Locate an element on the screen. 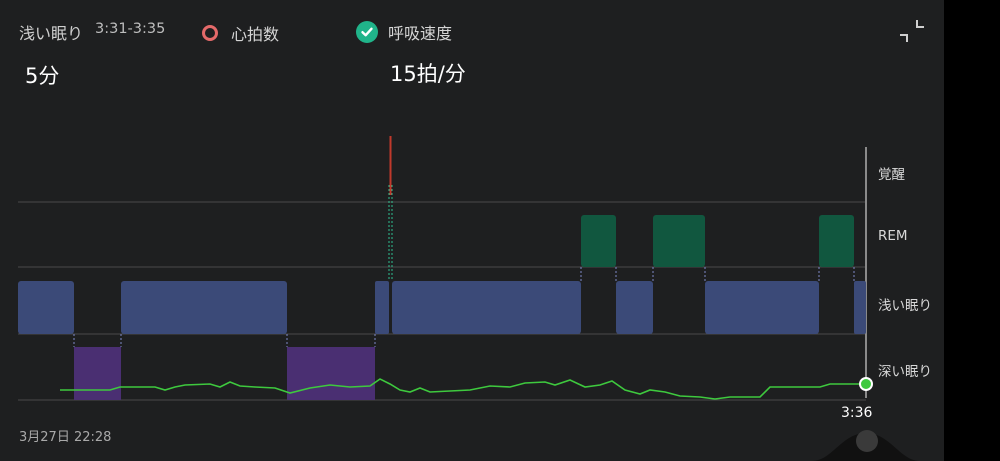 This screenshot has width=1000, height=461. selected-point-marker is located at coordinates (866, 384).